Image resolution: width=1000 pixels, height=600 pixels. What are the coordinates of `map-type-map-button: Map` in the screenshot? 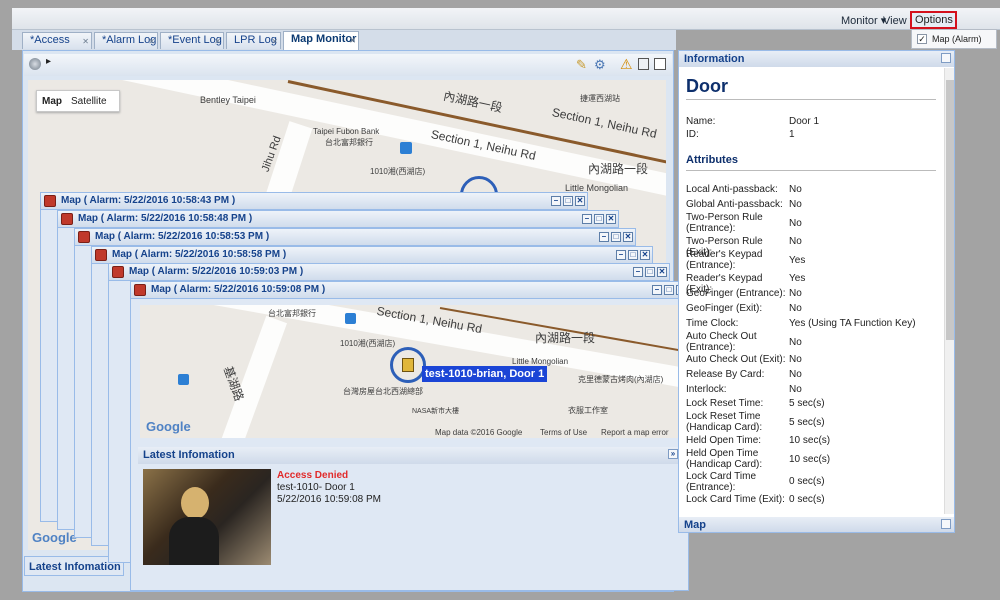 It's located at (52, 101).